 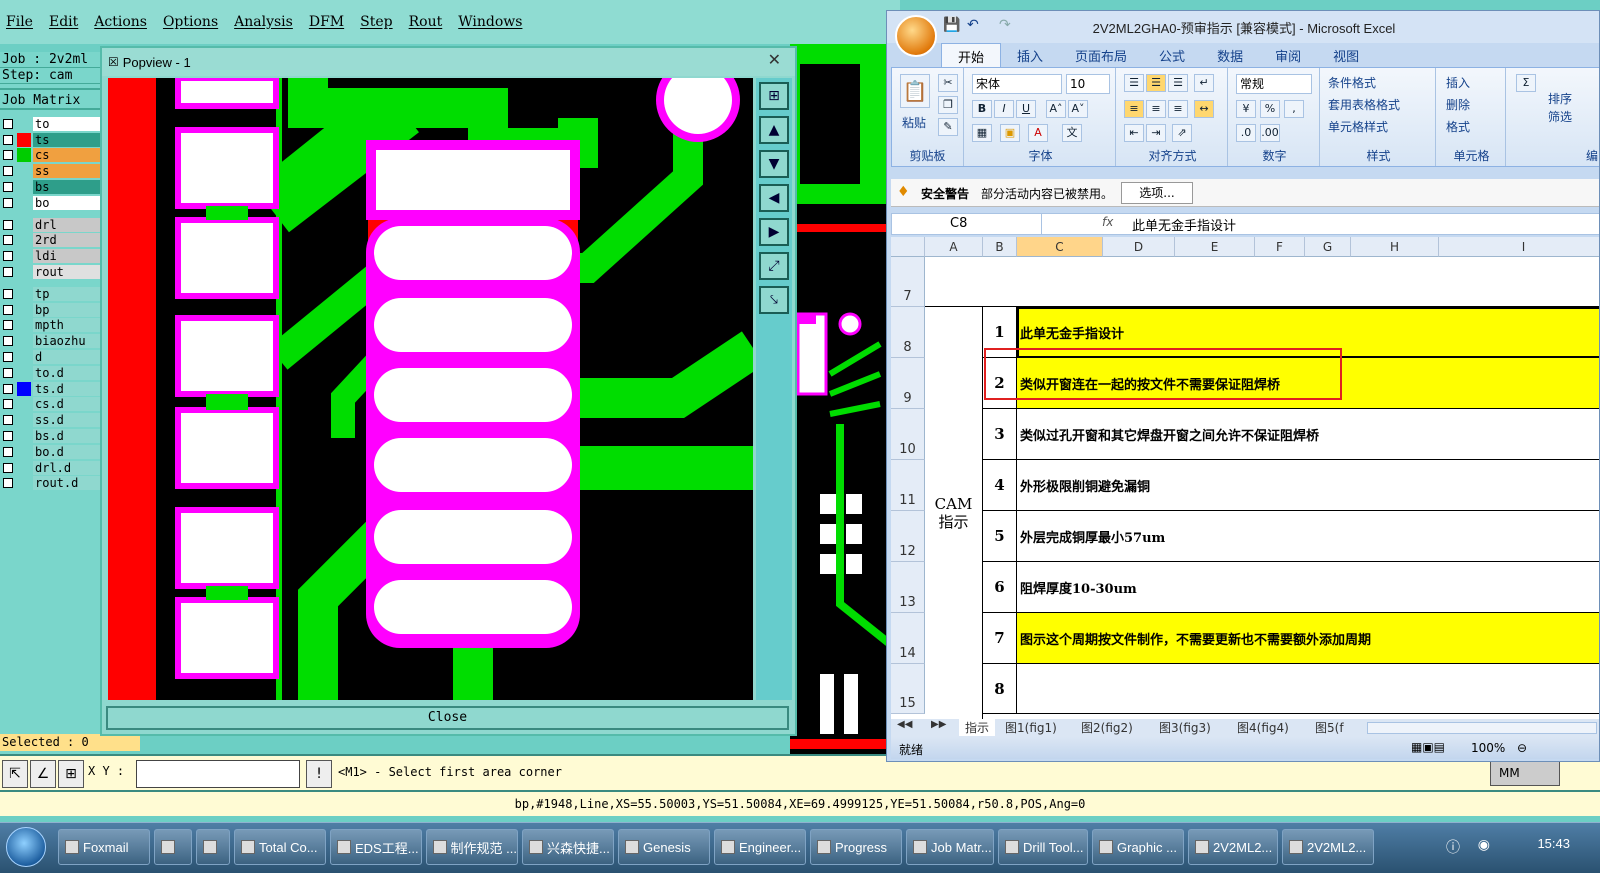 What do you see at coordinates (66, 420) in the screenshot?
I see `layer-name: ss.d` at bounding box center [66, 420].